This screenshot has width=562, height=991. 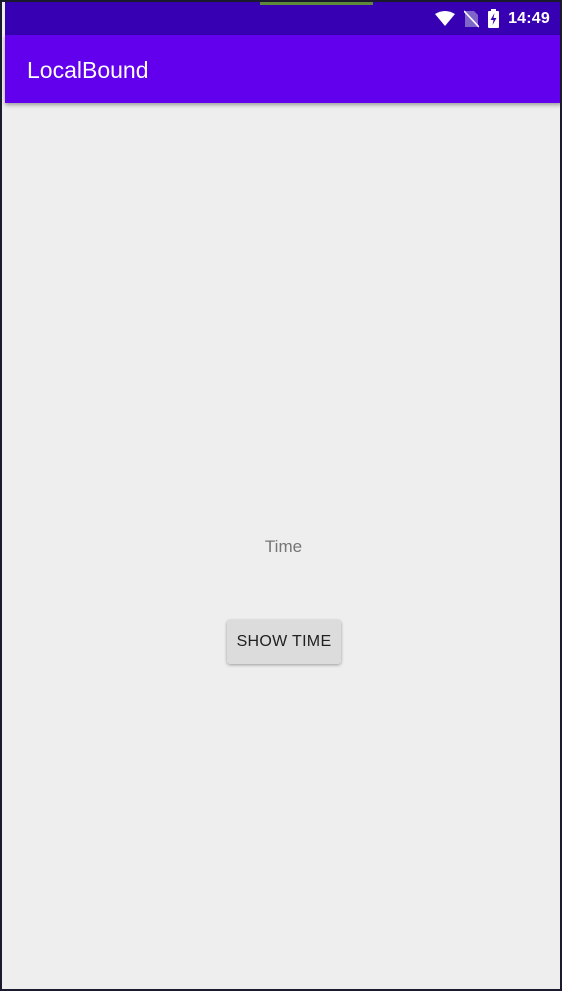 What do you see at coordinates (284, 642) in the screenshot?
I see `show-time-button: SHOW TIME` at bounding box center [284, 642].